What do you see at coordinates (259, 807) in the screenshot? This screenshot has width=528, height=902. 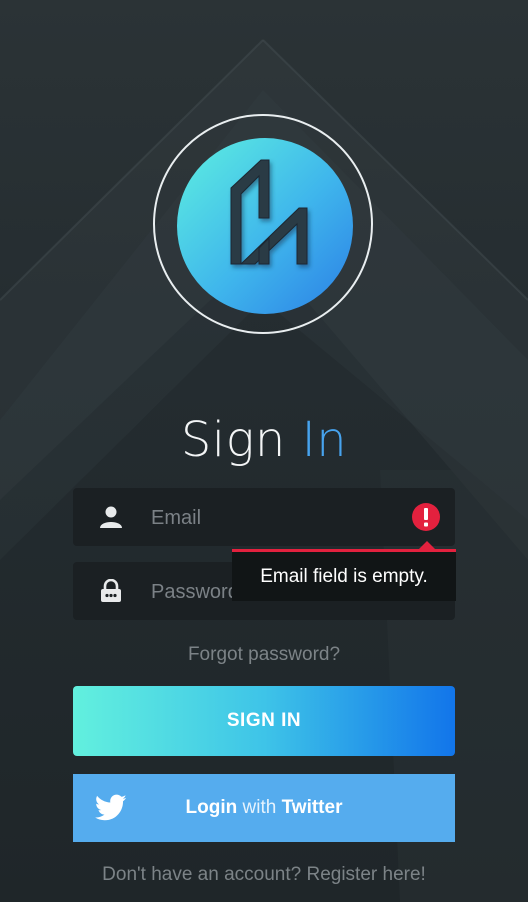 I see `twitter-label-with: with` at bounding box center [259, 807].